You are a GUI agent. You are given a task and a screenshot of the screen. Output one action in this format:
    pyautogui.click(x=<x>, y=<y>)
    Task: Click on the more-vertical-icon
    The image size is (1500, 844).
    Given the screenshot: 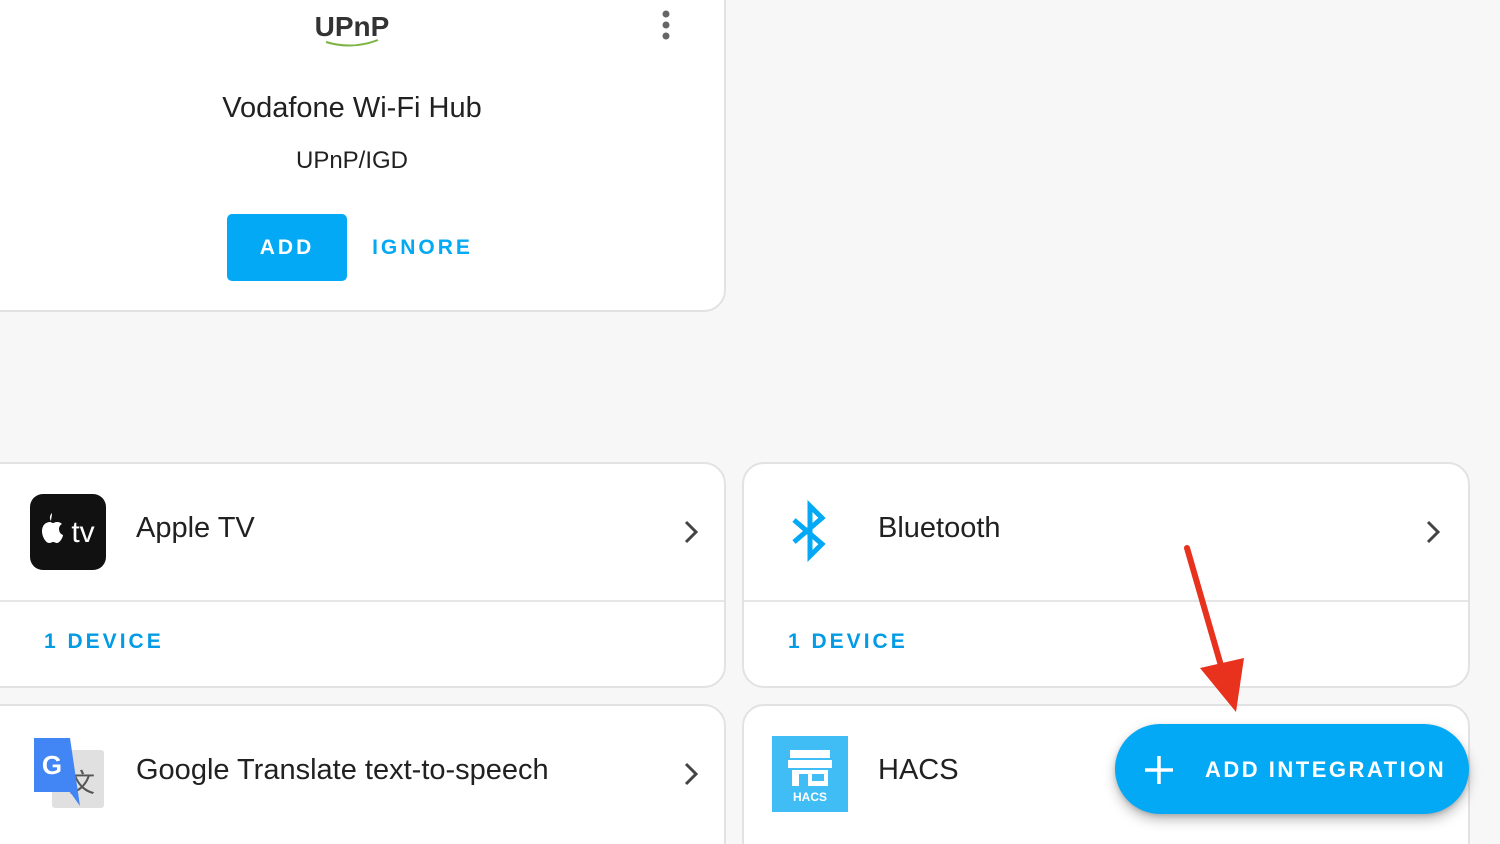 What is the action you would take?
    pyautogui.click(x=666, y=26)
    